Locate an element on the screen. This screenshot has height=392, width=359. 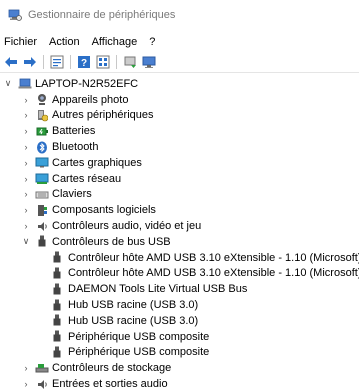
update-driver-icon is located at coordinates (130, 62).